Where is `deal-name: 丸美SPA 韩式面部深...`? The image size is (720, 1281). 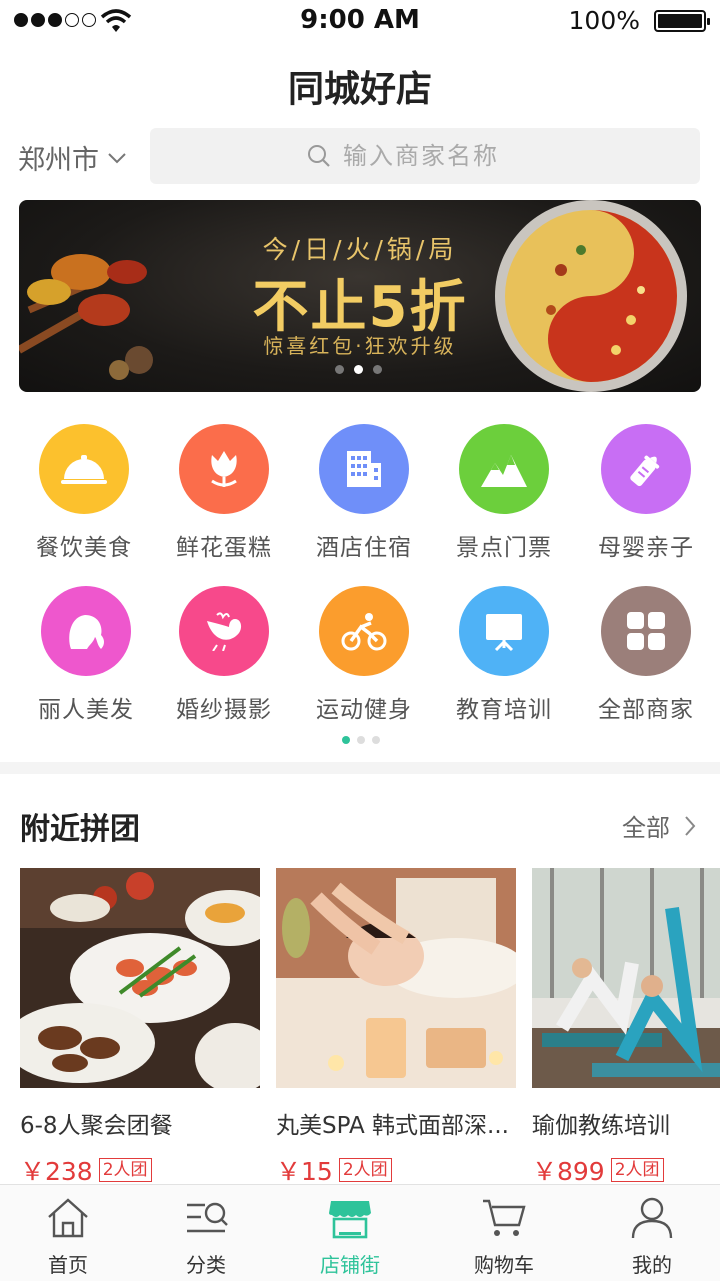 deal-name: 丸美SPA 韩式面部深... is located at coordinates (392, 1126).